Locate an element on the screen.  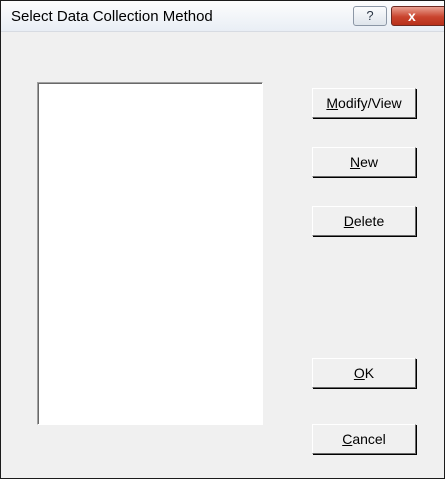
modify-label: odify/View is located at coordinates (370, 103).